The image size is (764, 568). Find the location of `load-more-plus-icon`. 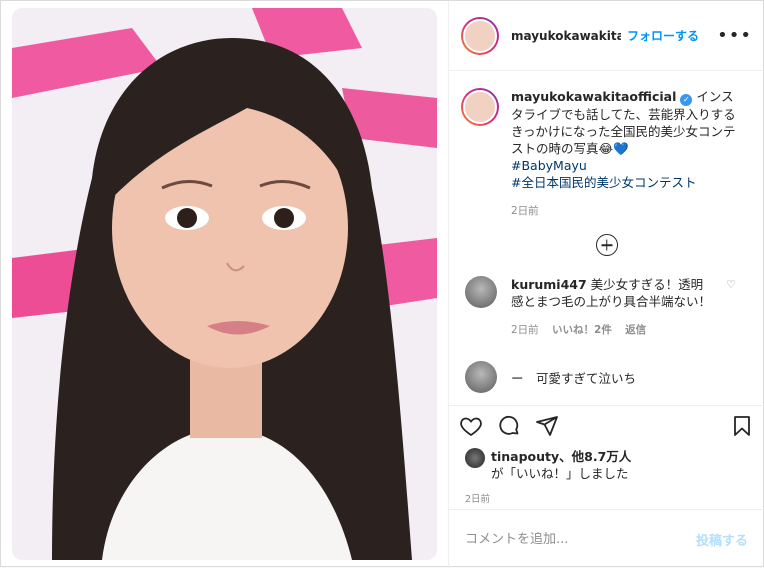

load-more-plus-icon is located at coordinates (606, 245).